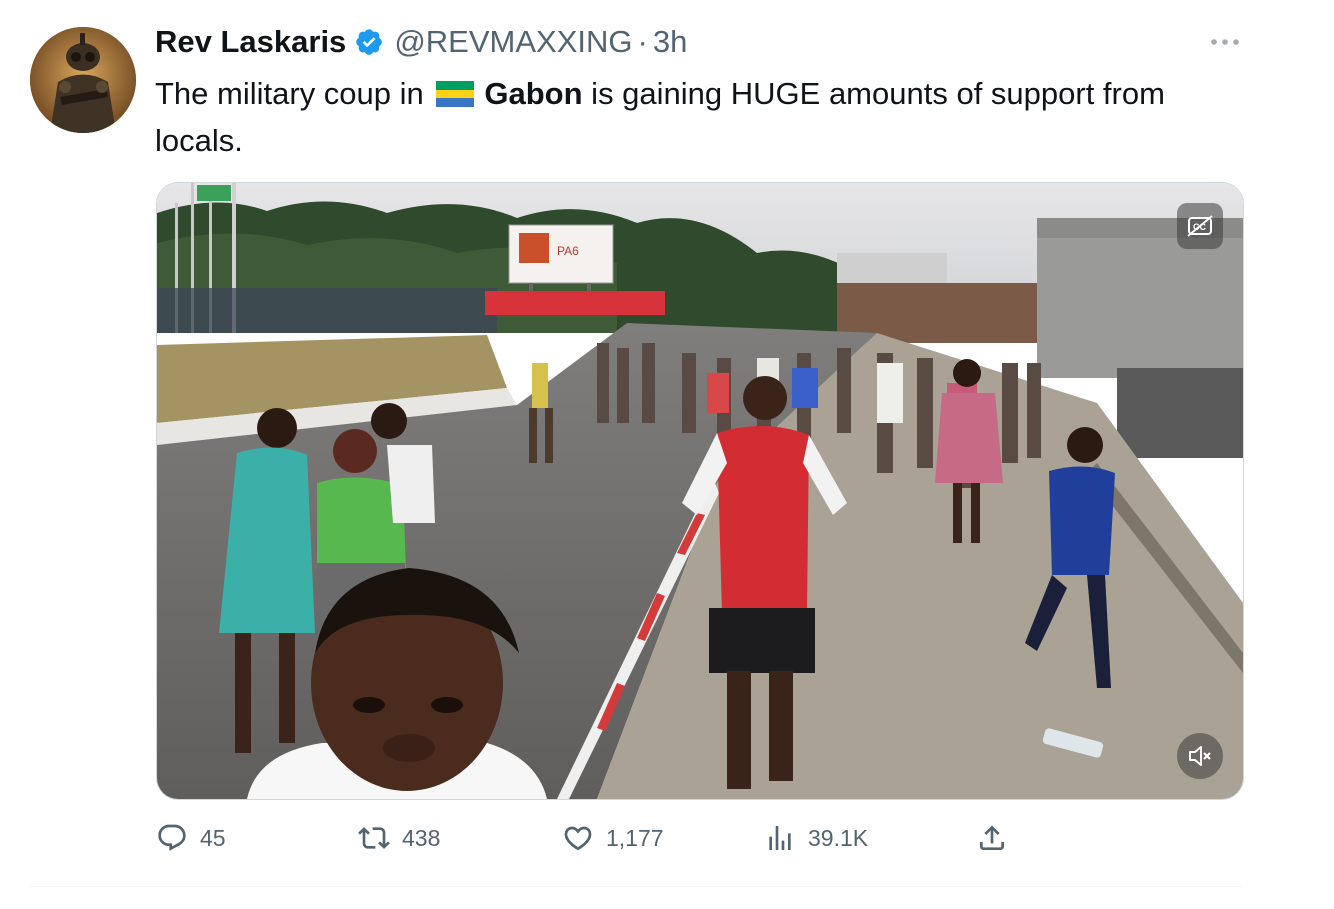 The width and height of the screenshot is (1334, 909). What do you see at coordinates (533, 93) in the screenshot?
I see `tweet-bold-word: Gabon` at bounding box center [533, 93].